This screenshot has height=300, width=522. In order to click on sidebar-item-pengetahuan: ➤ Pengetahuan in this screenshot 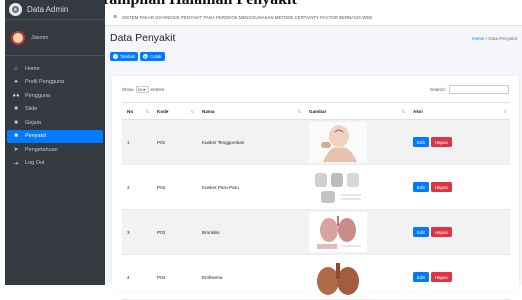, I will do `click(55, 150)`.